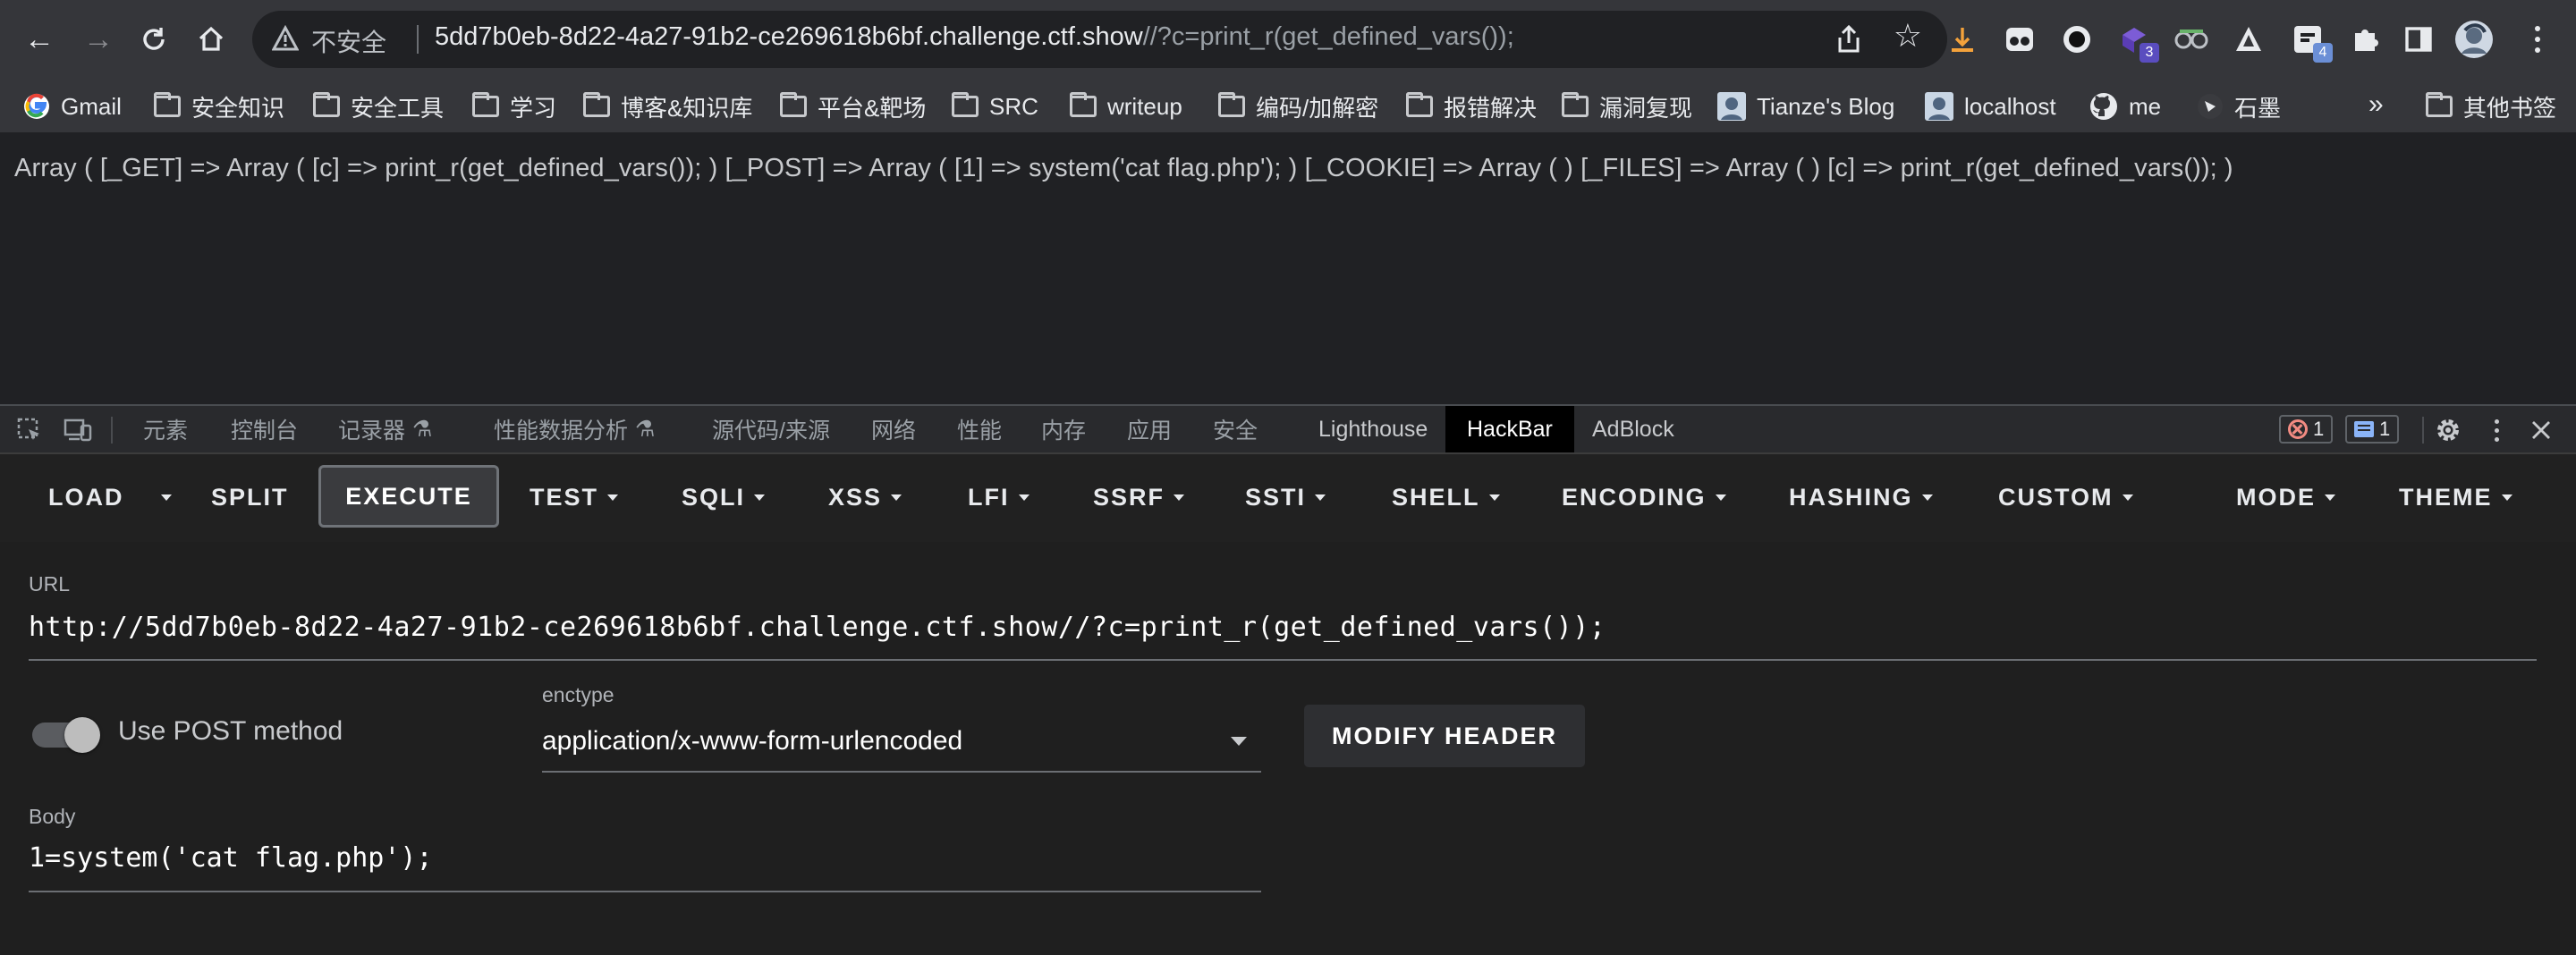  Describe the element at coordinates (422, 429) in the screenshot. I see `flask-icon: ⚗` at that location.